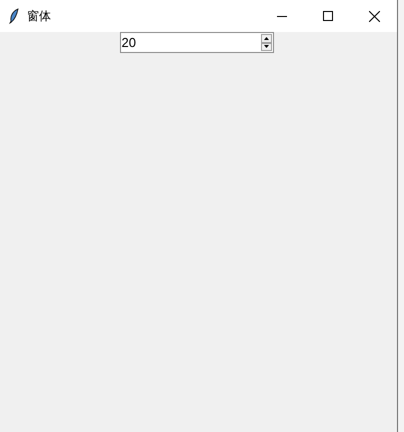 The image size is (404, 432). I want to click on increment-button, so click(266, 38).